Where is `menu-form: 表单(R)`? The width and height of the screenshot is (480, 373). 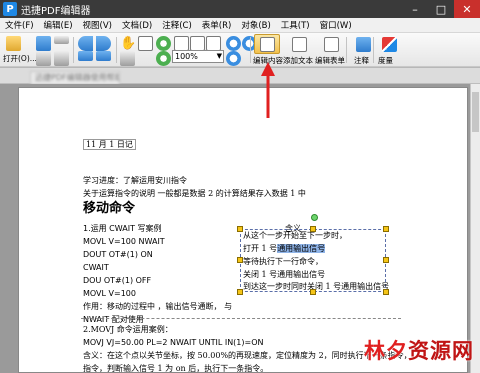 menu-form: 表单(R) is located at coordinates (217, 25).